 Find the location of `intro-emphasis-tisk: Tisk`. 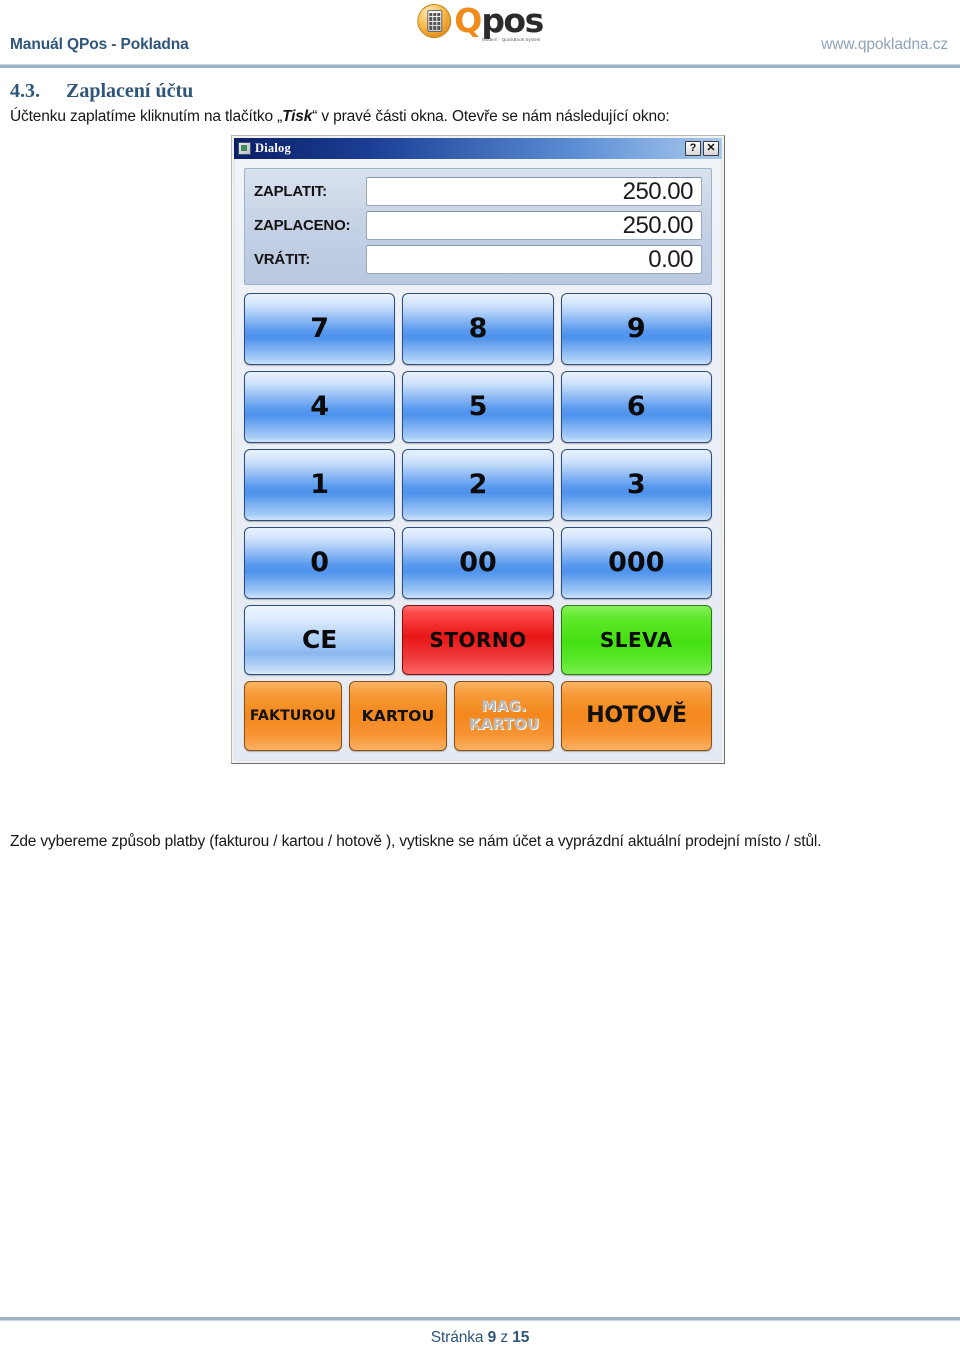

intro-emphasis-tisk: Tisk is located at coordinates (297, 116).